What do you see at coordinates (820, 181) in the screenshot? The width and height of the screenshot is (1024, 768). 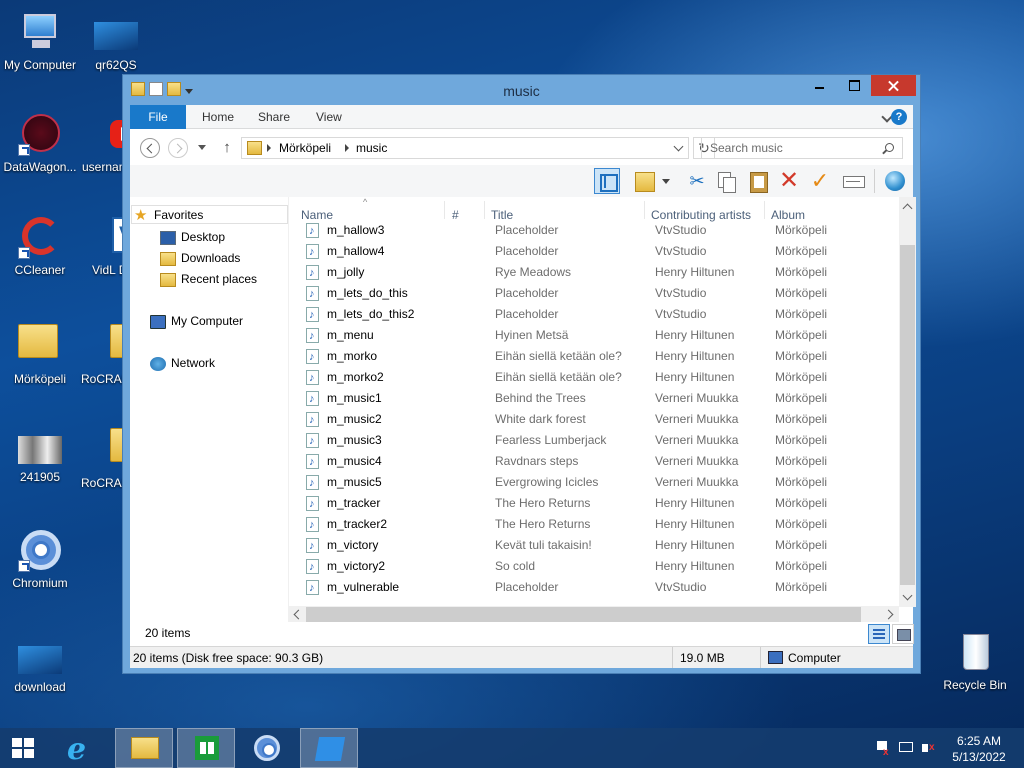 I see `checkmark-button: ✓` at bounding box center [820, 181].